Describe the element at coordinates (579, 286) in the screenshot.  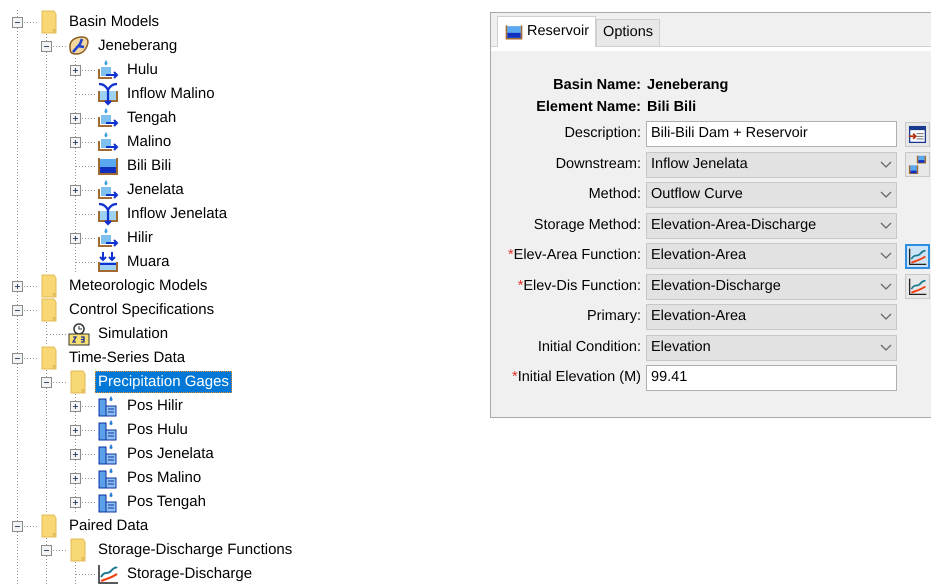
I see `field-label: *Elev-Dis Function:` at that location.